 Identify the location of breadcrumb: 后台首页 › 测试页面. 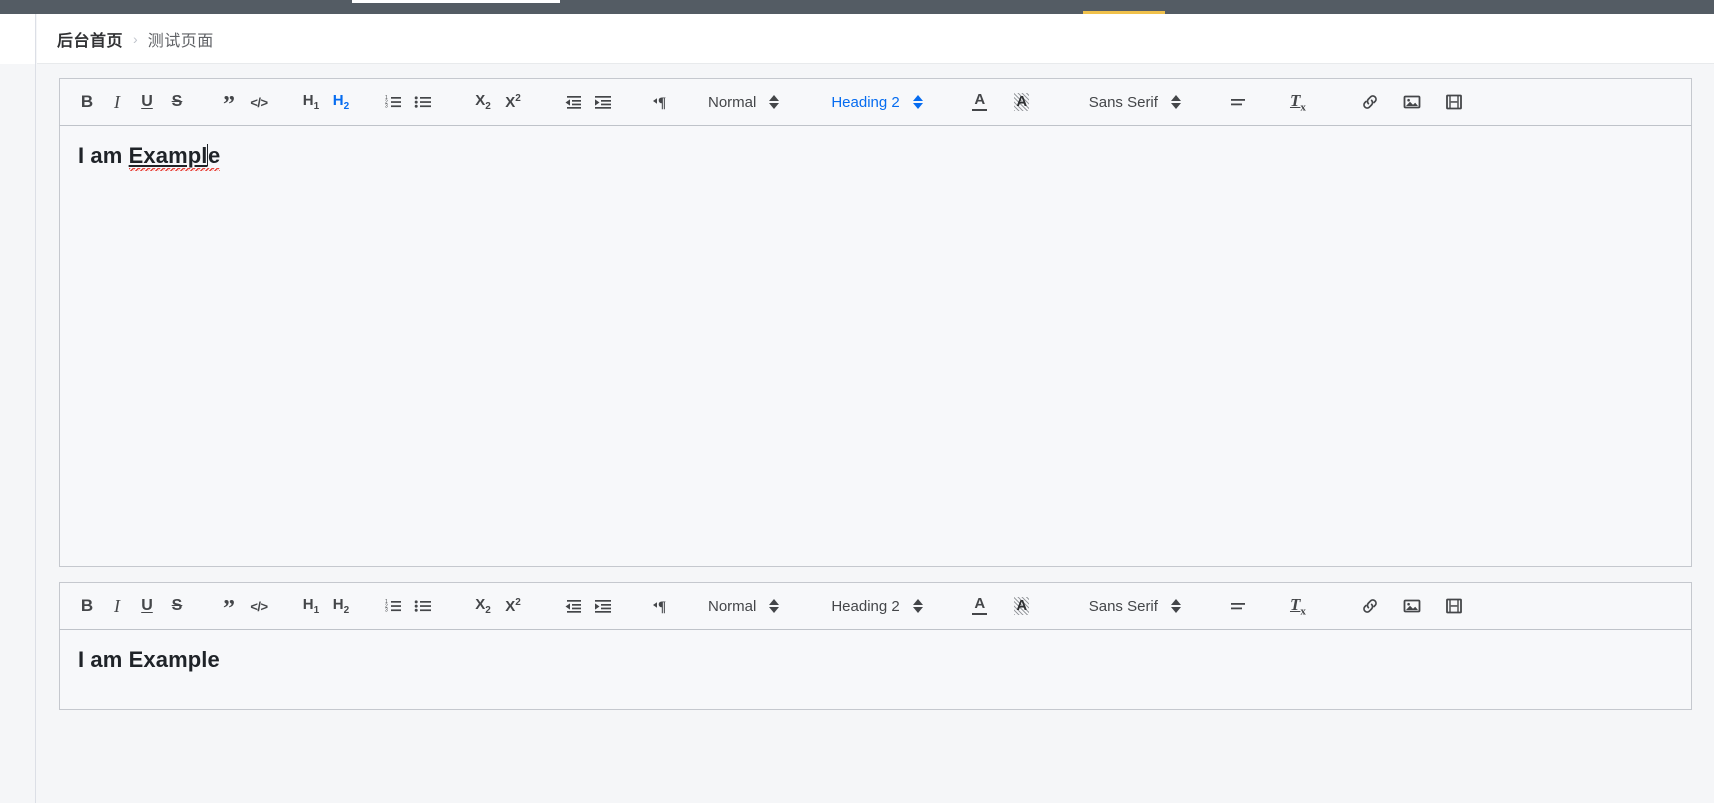
(125, 39).